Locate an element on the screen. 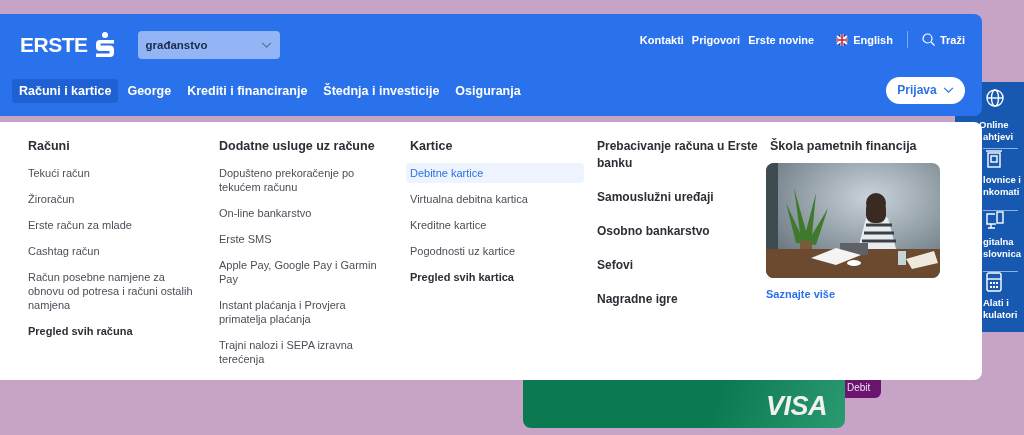 Image resolution: width=1024 pixels, height=435 pixels. nav-tab: George is located at coordinates (149, 91).